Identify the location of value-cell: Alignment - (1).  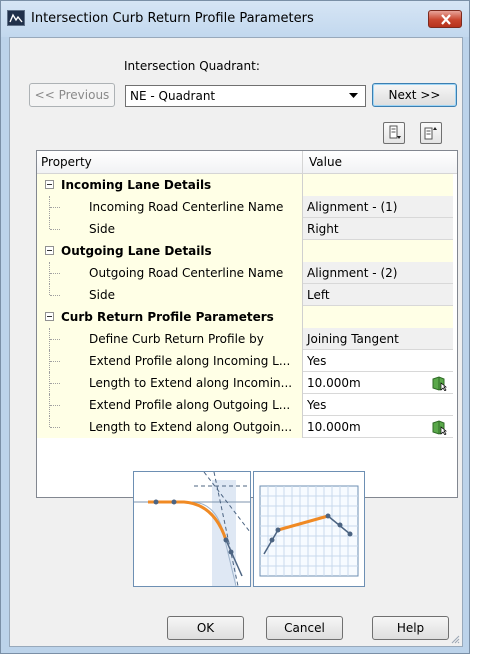
(378, 207).